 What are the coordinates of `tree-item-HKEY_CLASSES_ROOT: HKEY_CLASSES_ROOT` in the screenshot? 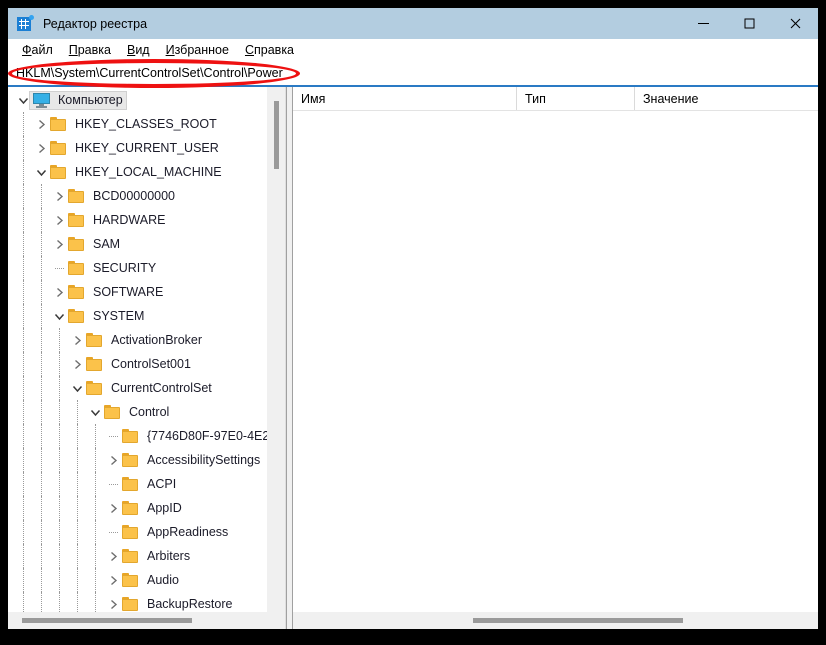 It's located at (137, 124).